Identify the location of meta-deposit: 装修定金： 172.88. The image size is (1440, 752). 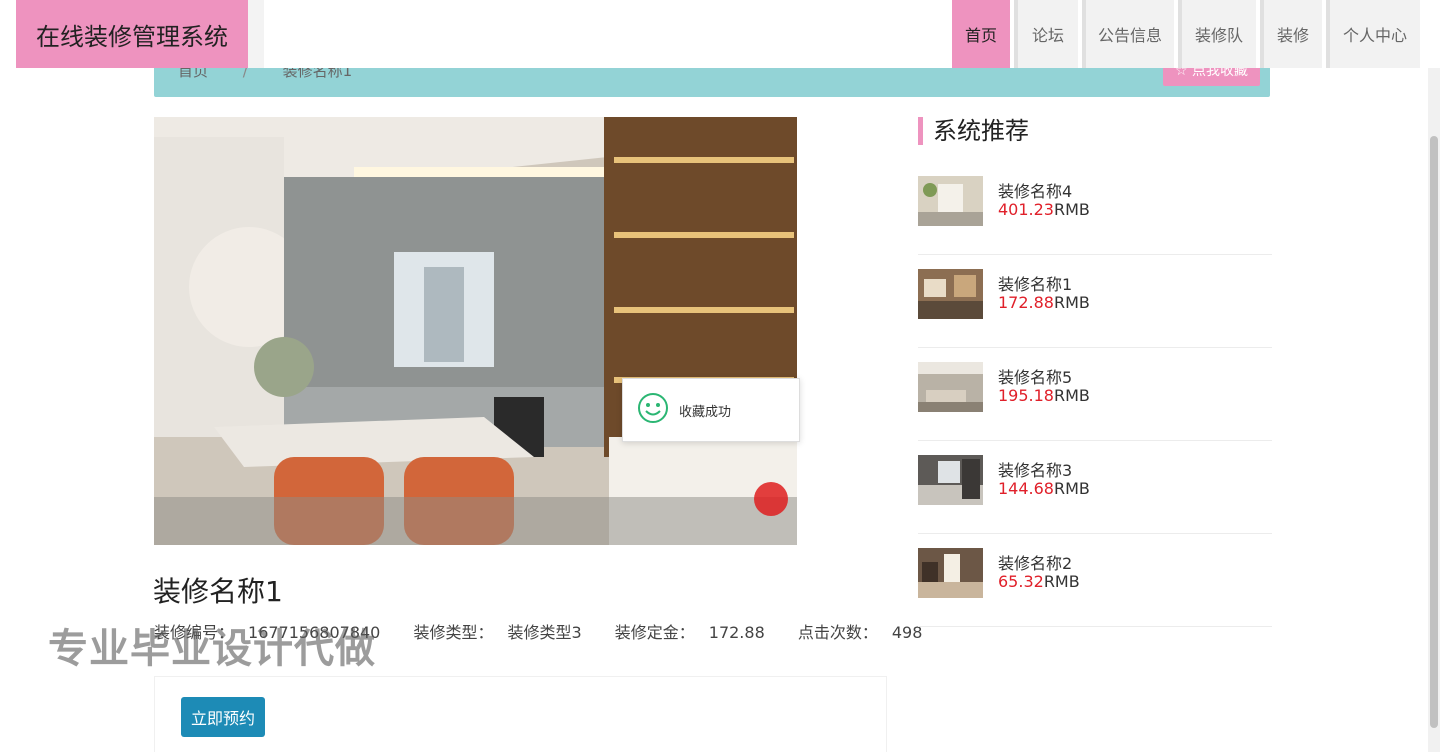
(697, 632).